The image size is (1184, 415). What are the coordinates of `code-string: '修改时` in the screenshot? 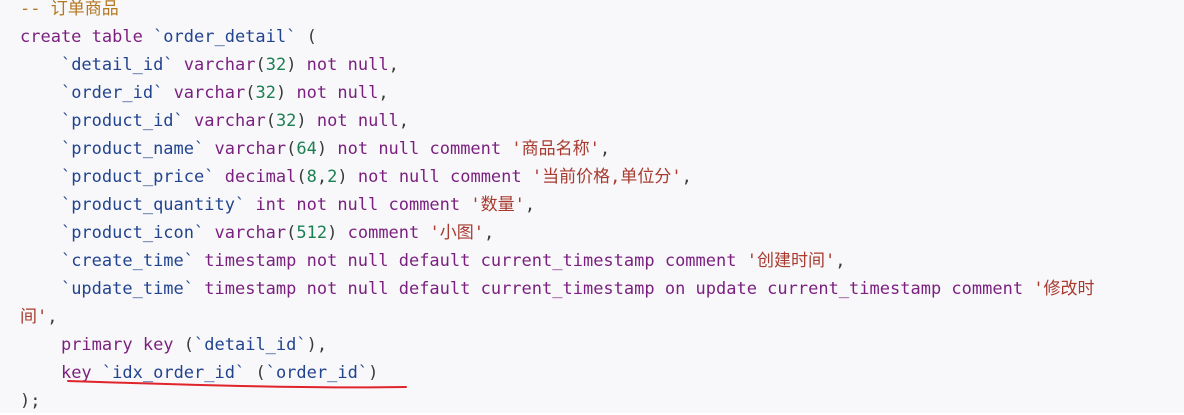 It's located at (1064, 289).